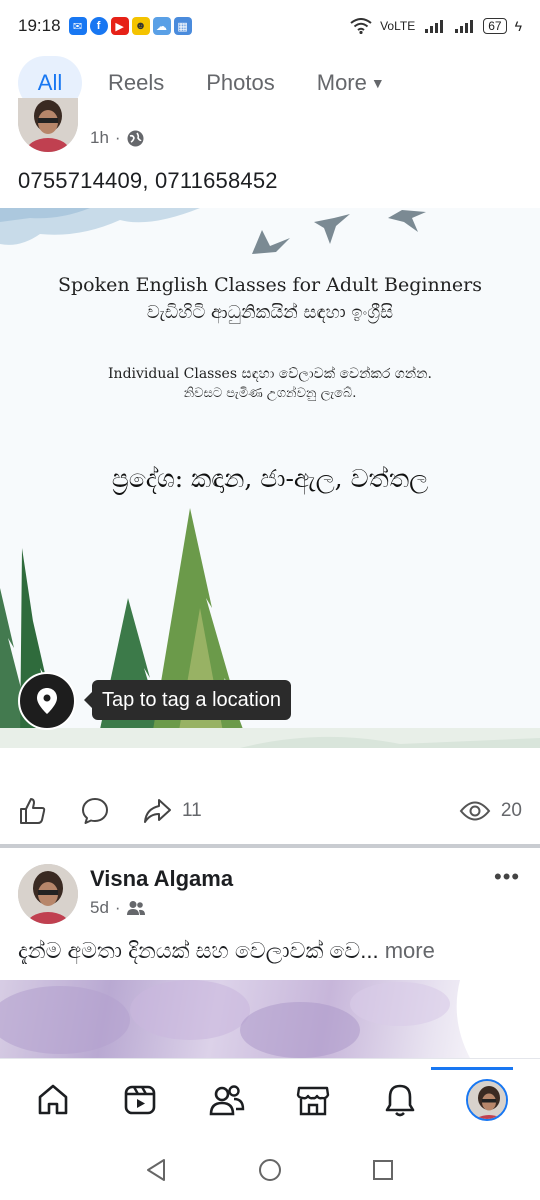 This screenshot has width=540, height=1200. Describe the element at coordinates (511, 810) in the screenshot. I see `view-count-value: 20` at that location.